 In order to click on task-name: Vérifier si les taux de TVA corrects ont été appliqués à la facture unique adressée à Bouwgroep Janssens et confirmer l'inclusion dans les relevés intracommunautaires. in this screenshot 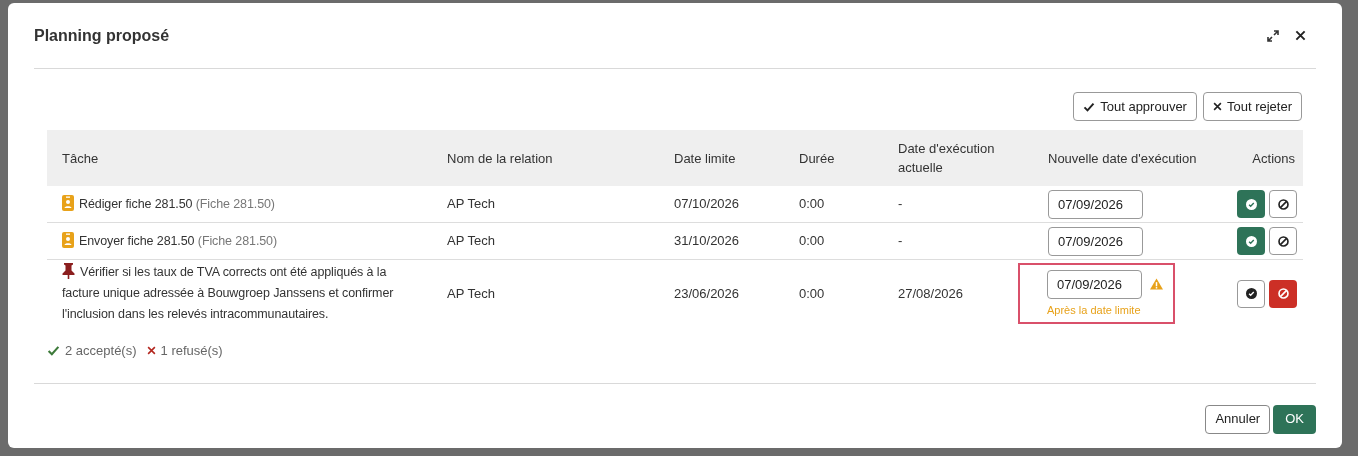, I will do `click(228, 293)`.